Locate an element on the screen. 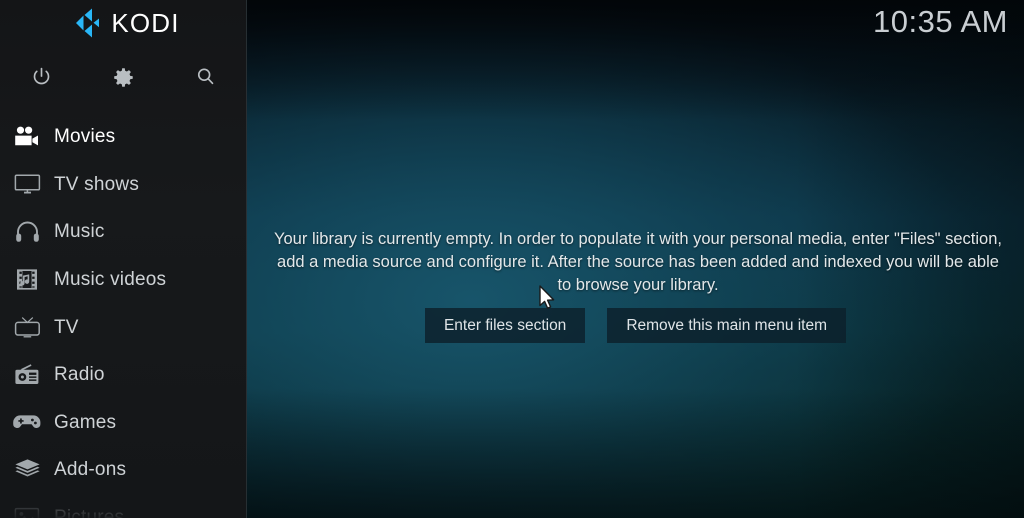 Image resolution: width=1024 pixels, height=518 pixels. music-film-icon is located at coordinates (27, 279).